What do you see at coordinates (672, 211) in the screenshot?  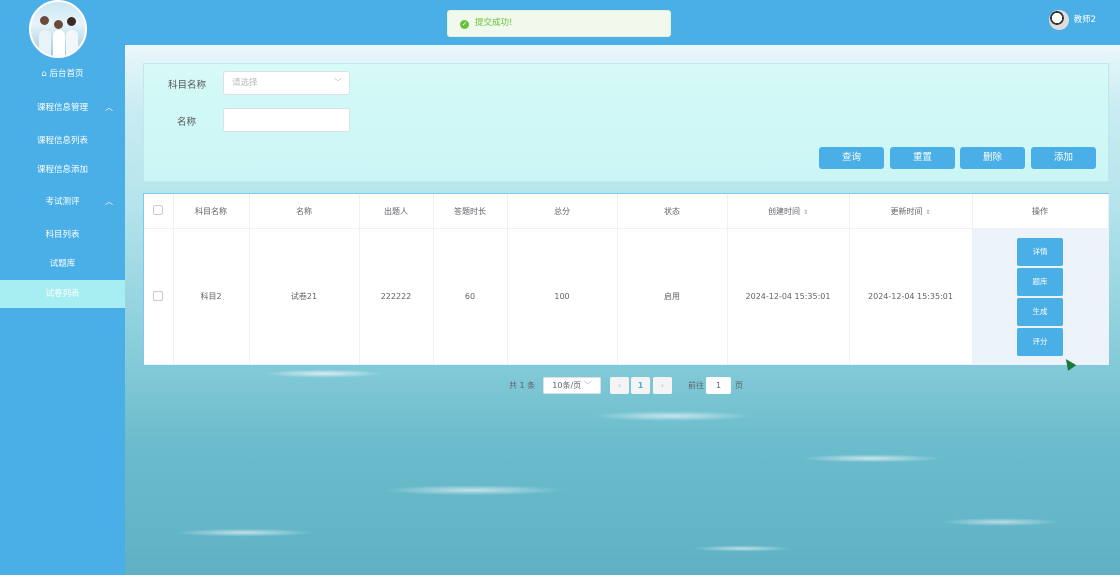 I see `col-header-status: 状态` at bounding box center [672, 211].